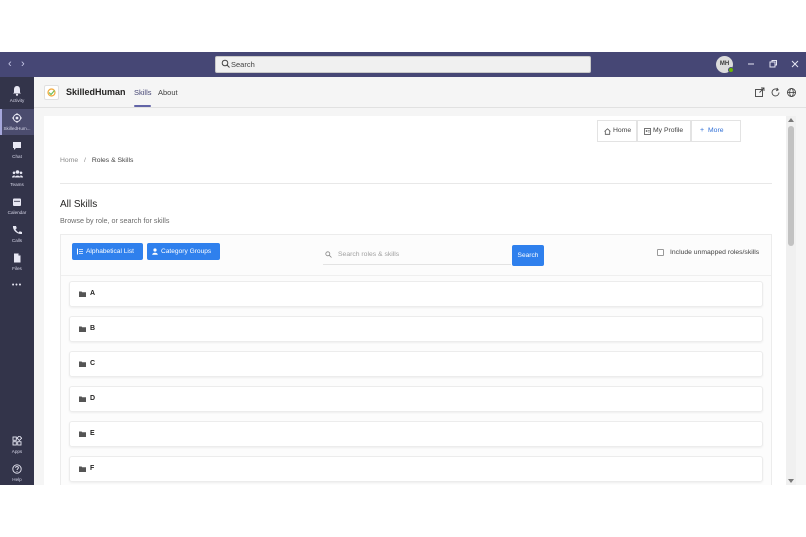 This screenshot has height=537, width=806. I want to click on rail-label: Teams, so click(17, 184).